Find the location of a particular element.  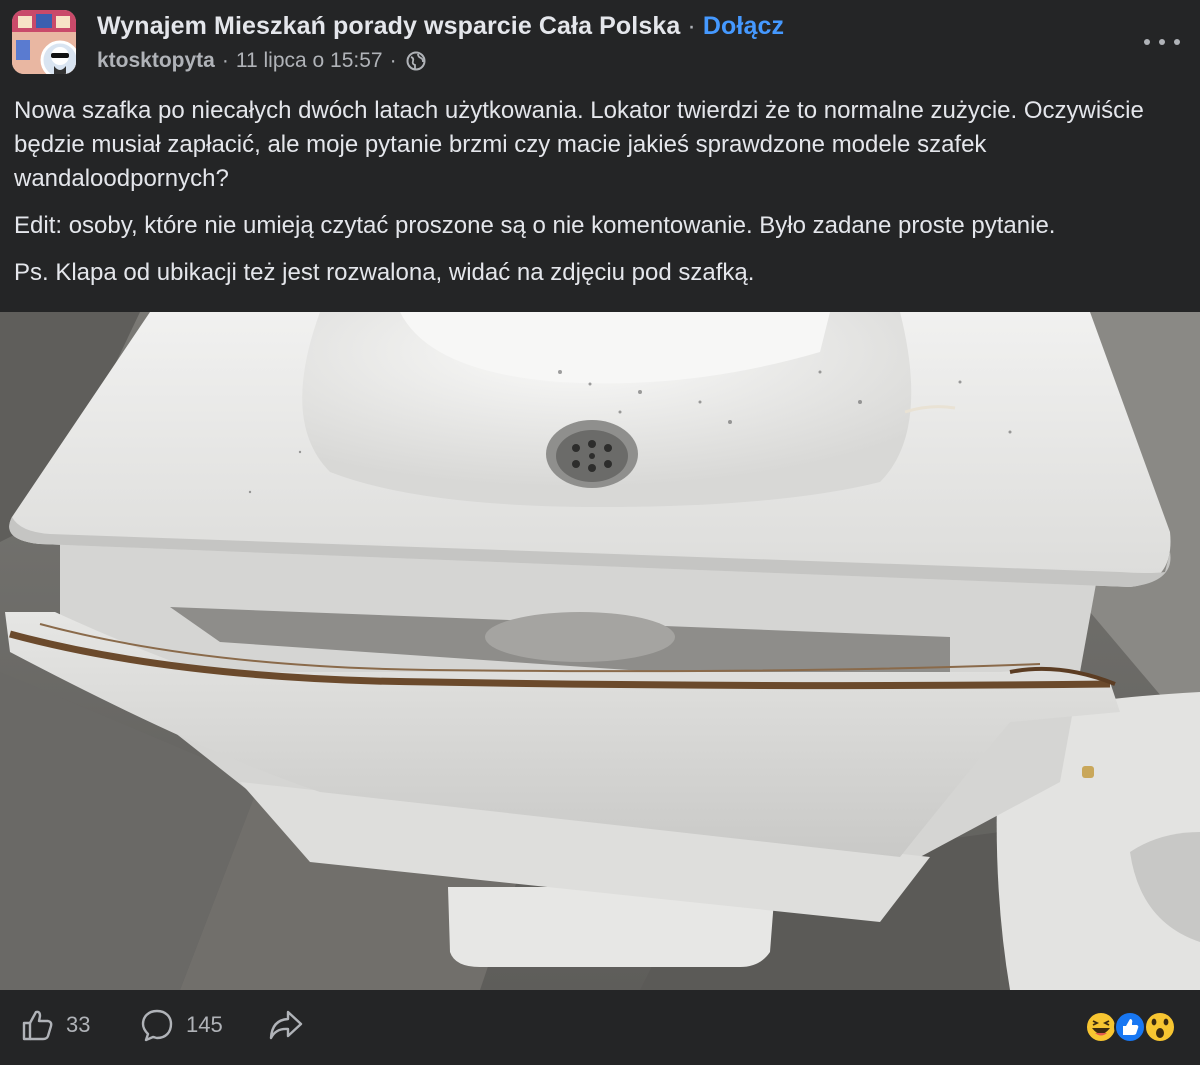

like-count: 33 is located at coordinates (78, 1024).